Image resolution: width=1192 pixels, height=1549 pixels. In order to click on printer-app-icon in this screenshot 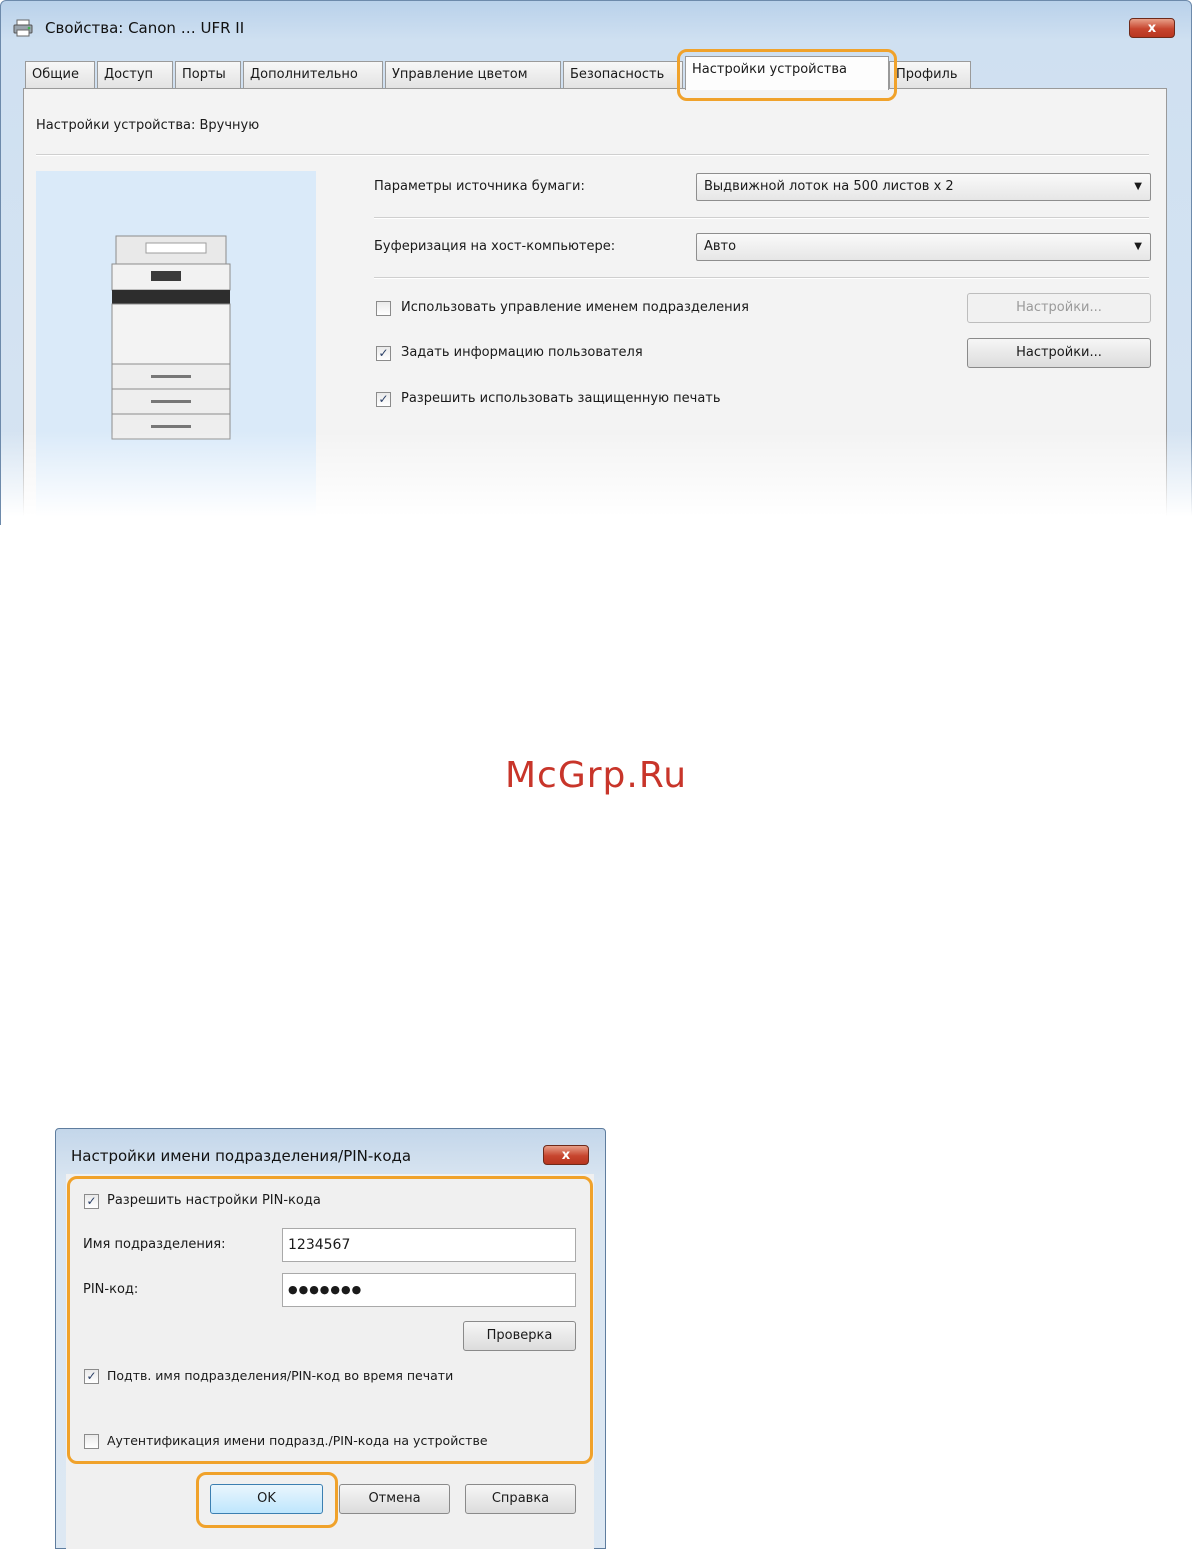, I will do `click(24, 28)`.